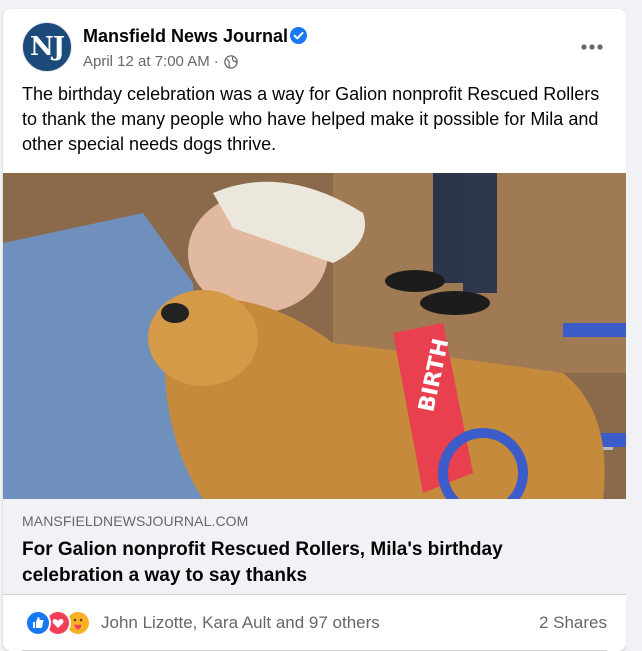 This screenshot has width=642, height=651. What do you see at coordinates (240, 623) in the screenshot?
I see `reaction-names: John Lizotte, Kara Ault and 97 others` at bounding box center [240, 623].